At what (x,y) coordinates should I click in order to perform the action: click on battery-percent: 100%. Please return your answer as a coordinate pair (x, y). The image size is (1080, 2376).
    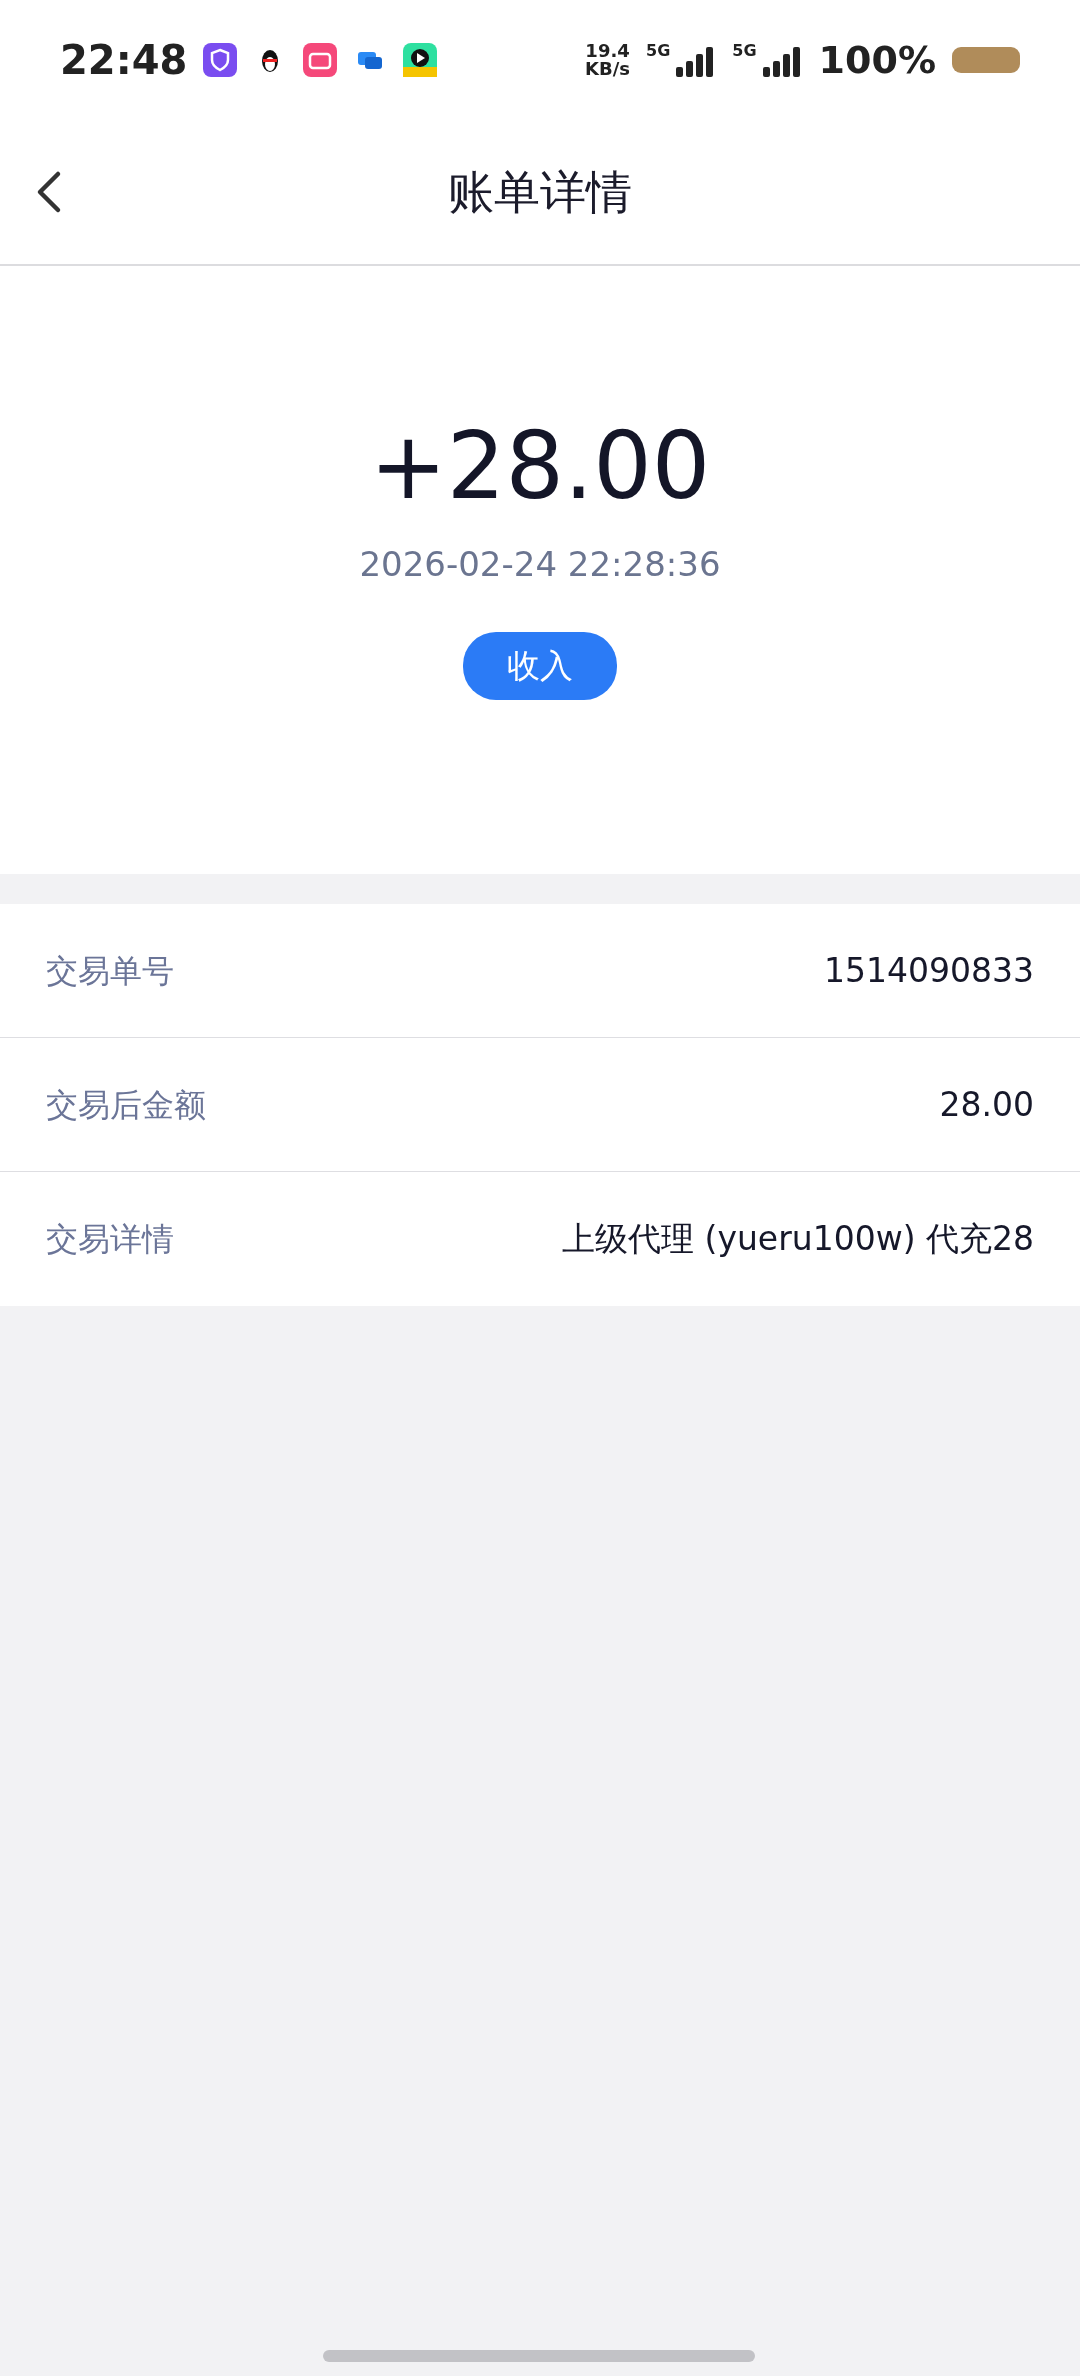
    Looking at the image, I should click on (877, 60).